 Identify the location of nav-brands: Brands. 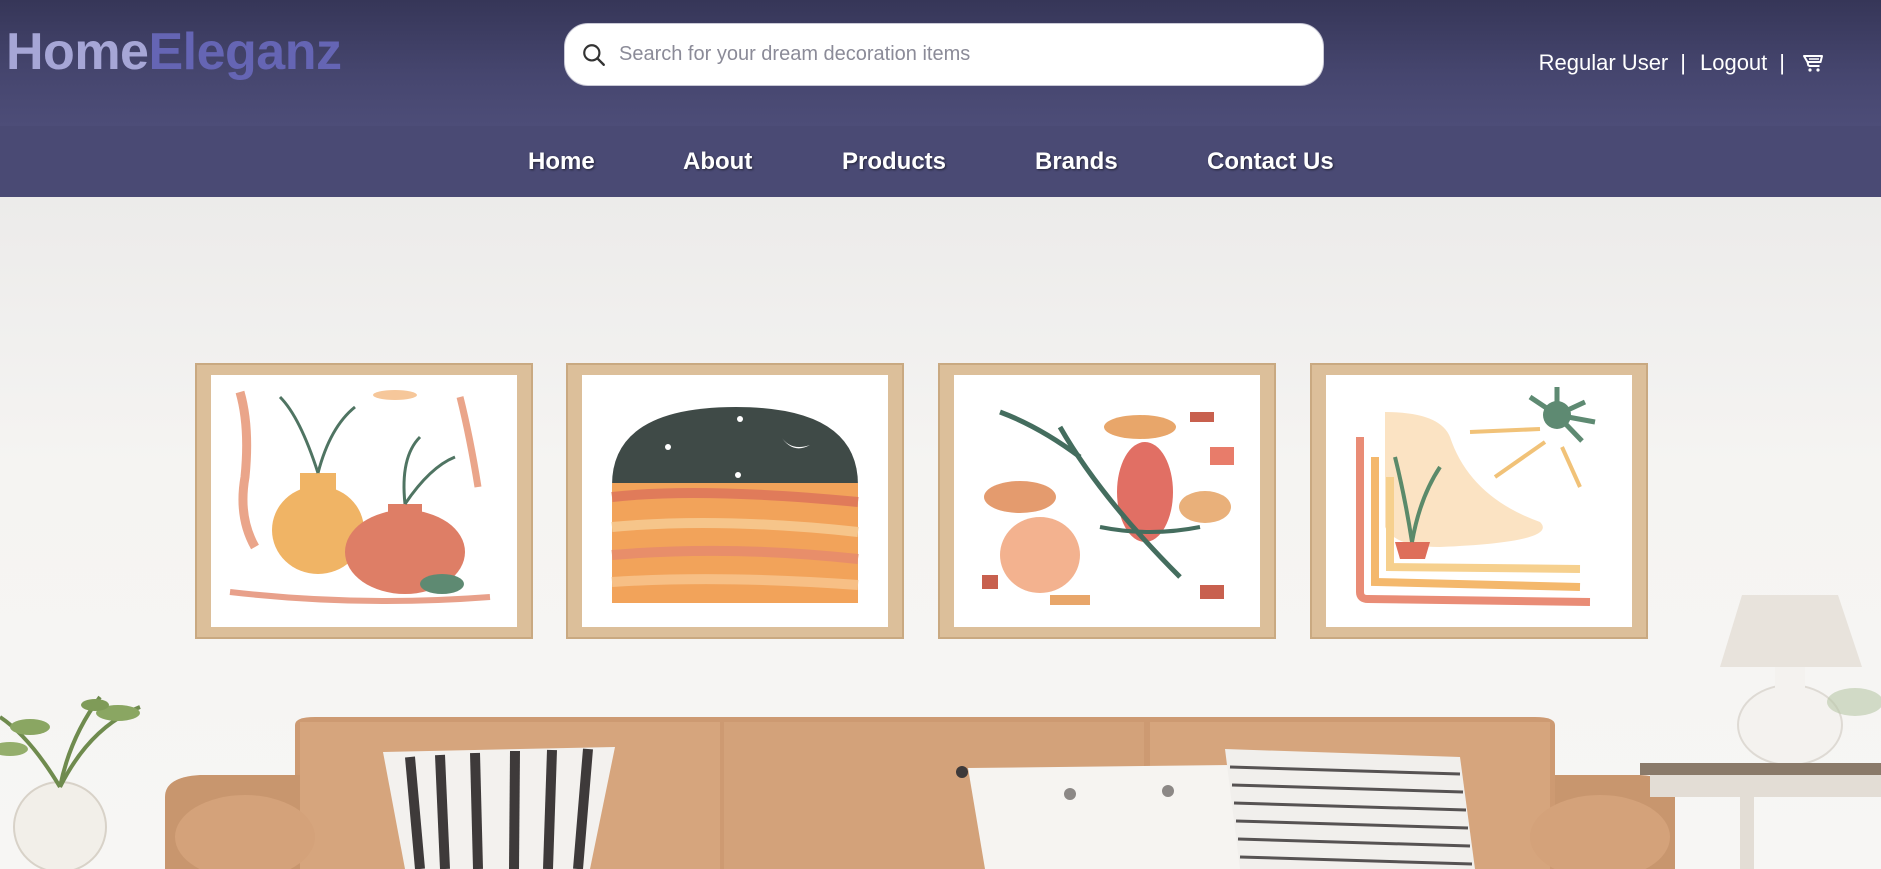
(1076, 162).